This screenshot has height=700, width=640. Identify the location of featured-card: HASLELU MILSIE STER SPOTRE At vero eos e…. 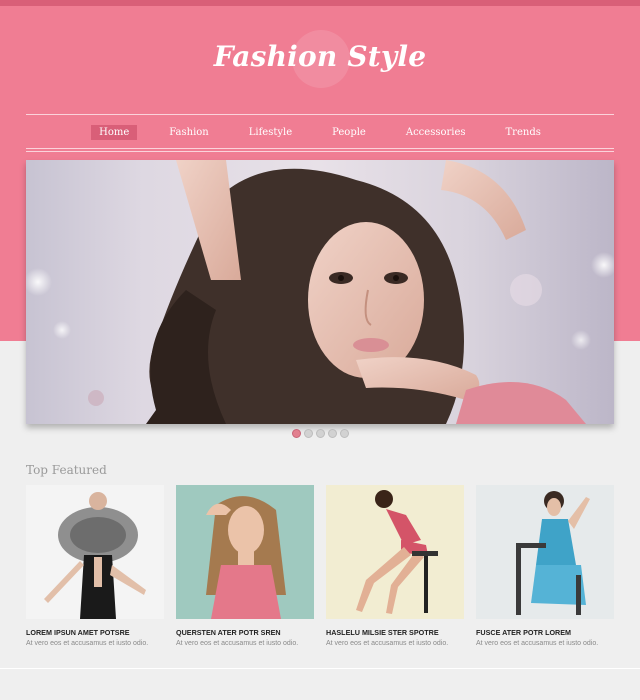
(395, 566).